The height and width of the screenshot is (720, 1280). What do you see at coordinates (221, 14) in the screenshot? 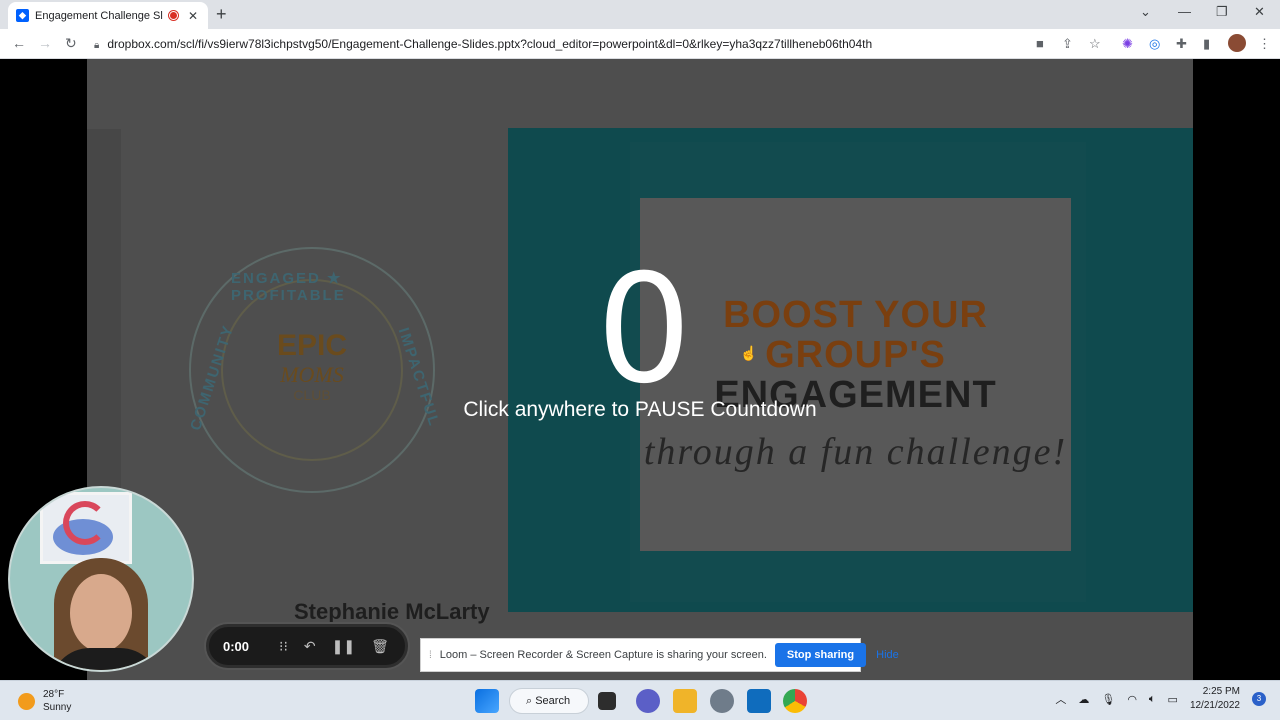
I see `new-tab-button: +` at bounding box center [221, 14].